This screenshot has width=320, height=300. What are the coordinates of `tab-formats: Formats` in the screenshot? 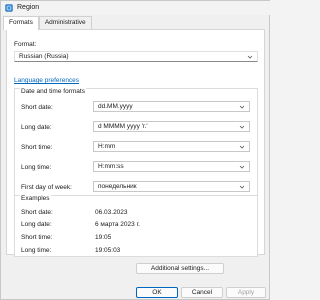 It's located at (21, 23).